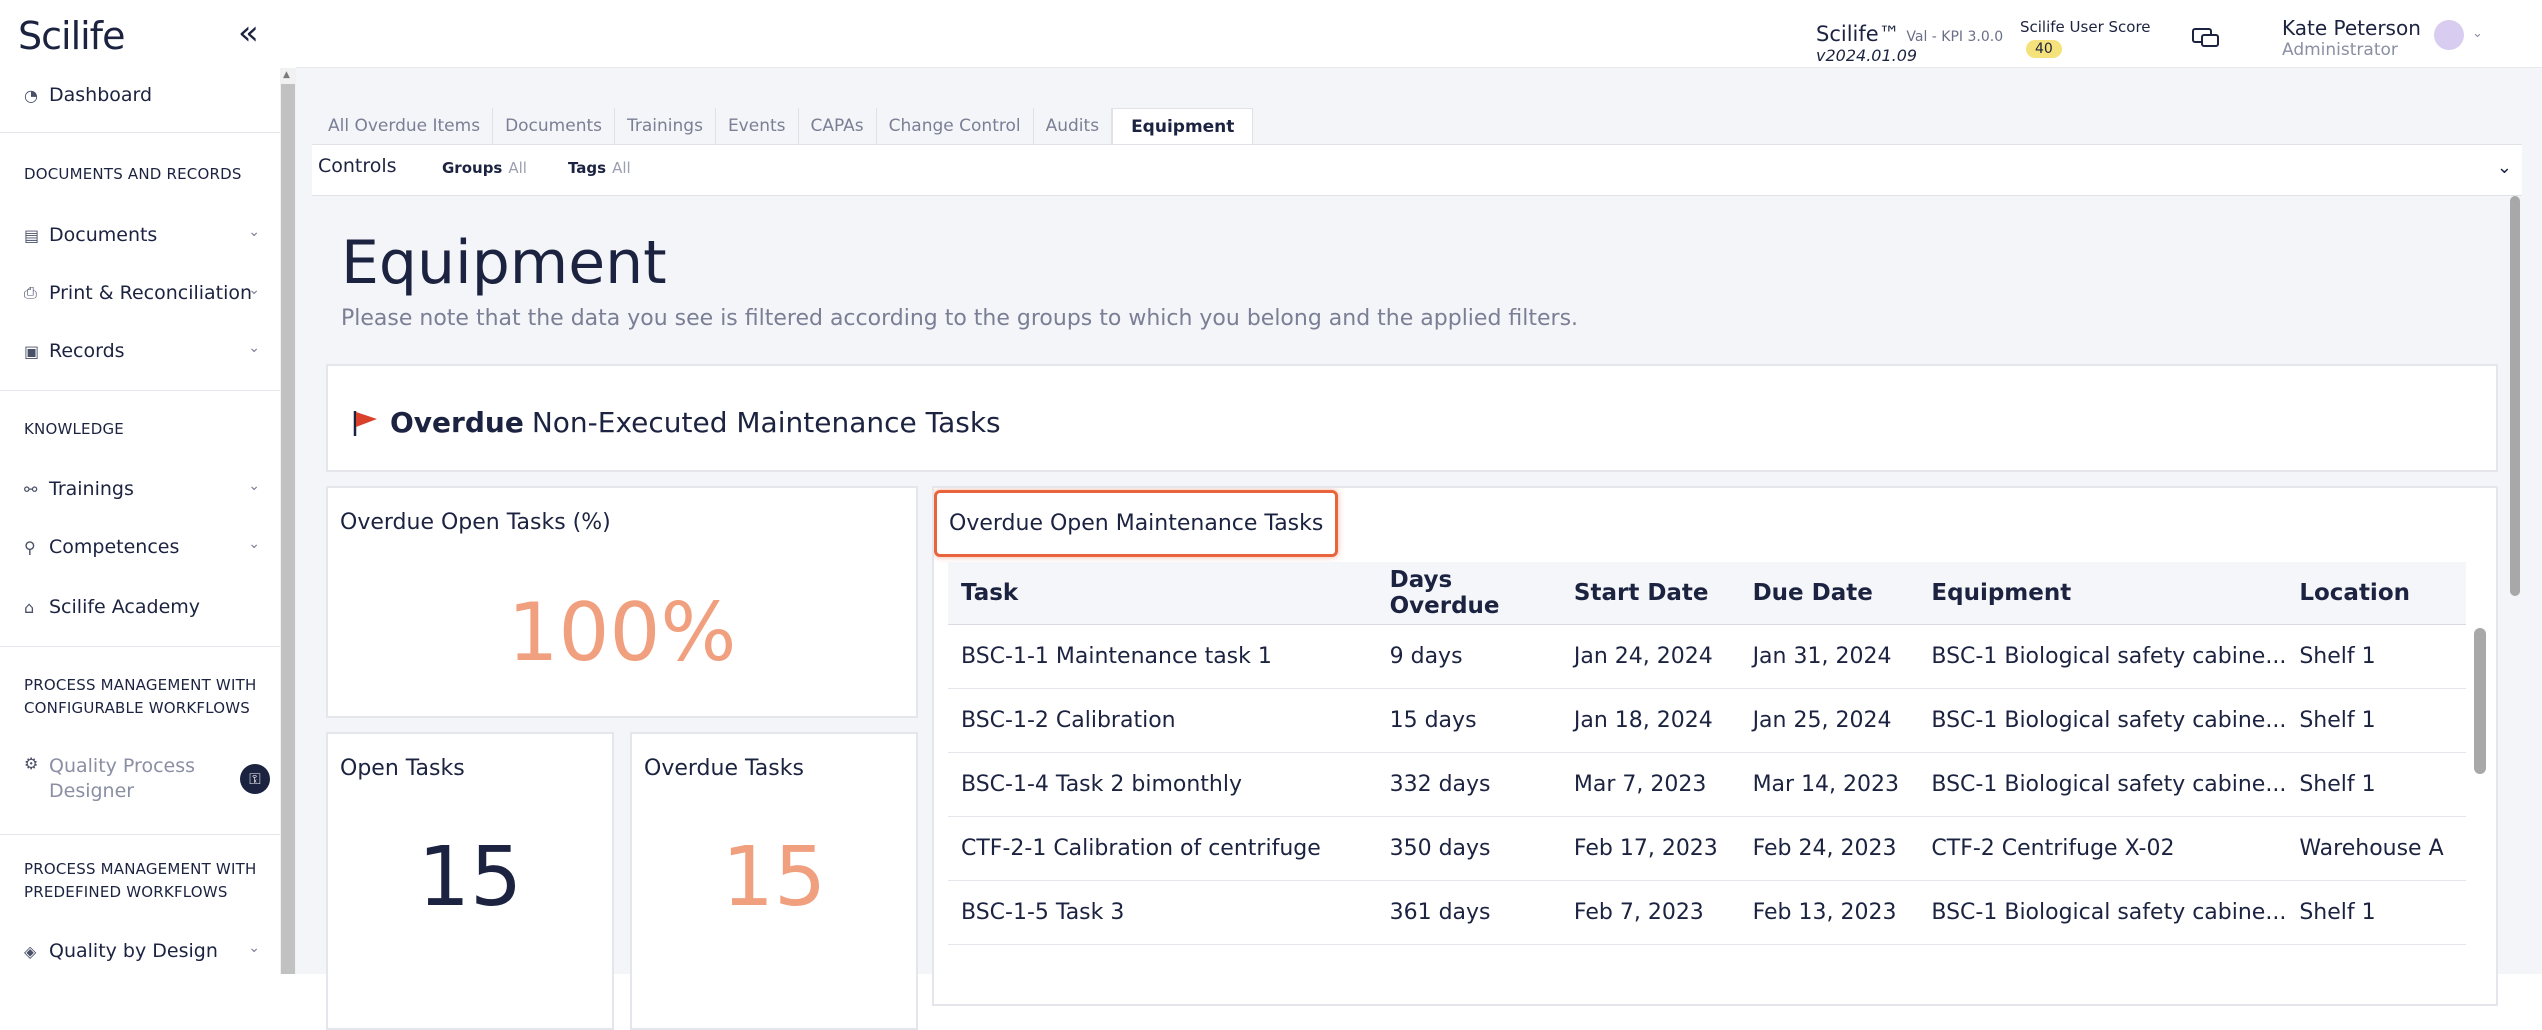 Image resolution: width=2542 pixels, height=1030 pixels. Describe the element at coordinates (1162, 593) in the screenshot. I see `column-header-task: Task` at that location.